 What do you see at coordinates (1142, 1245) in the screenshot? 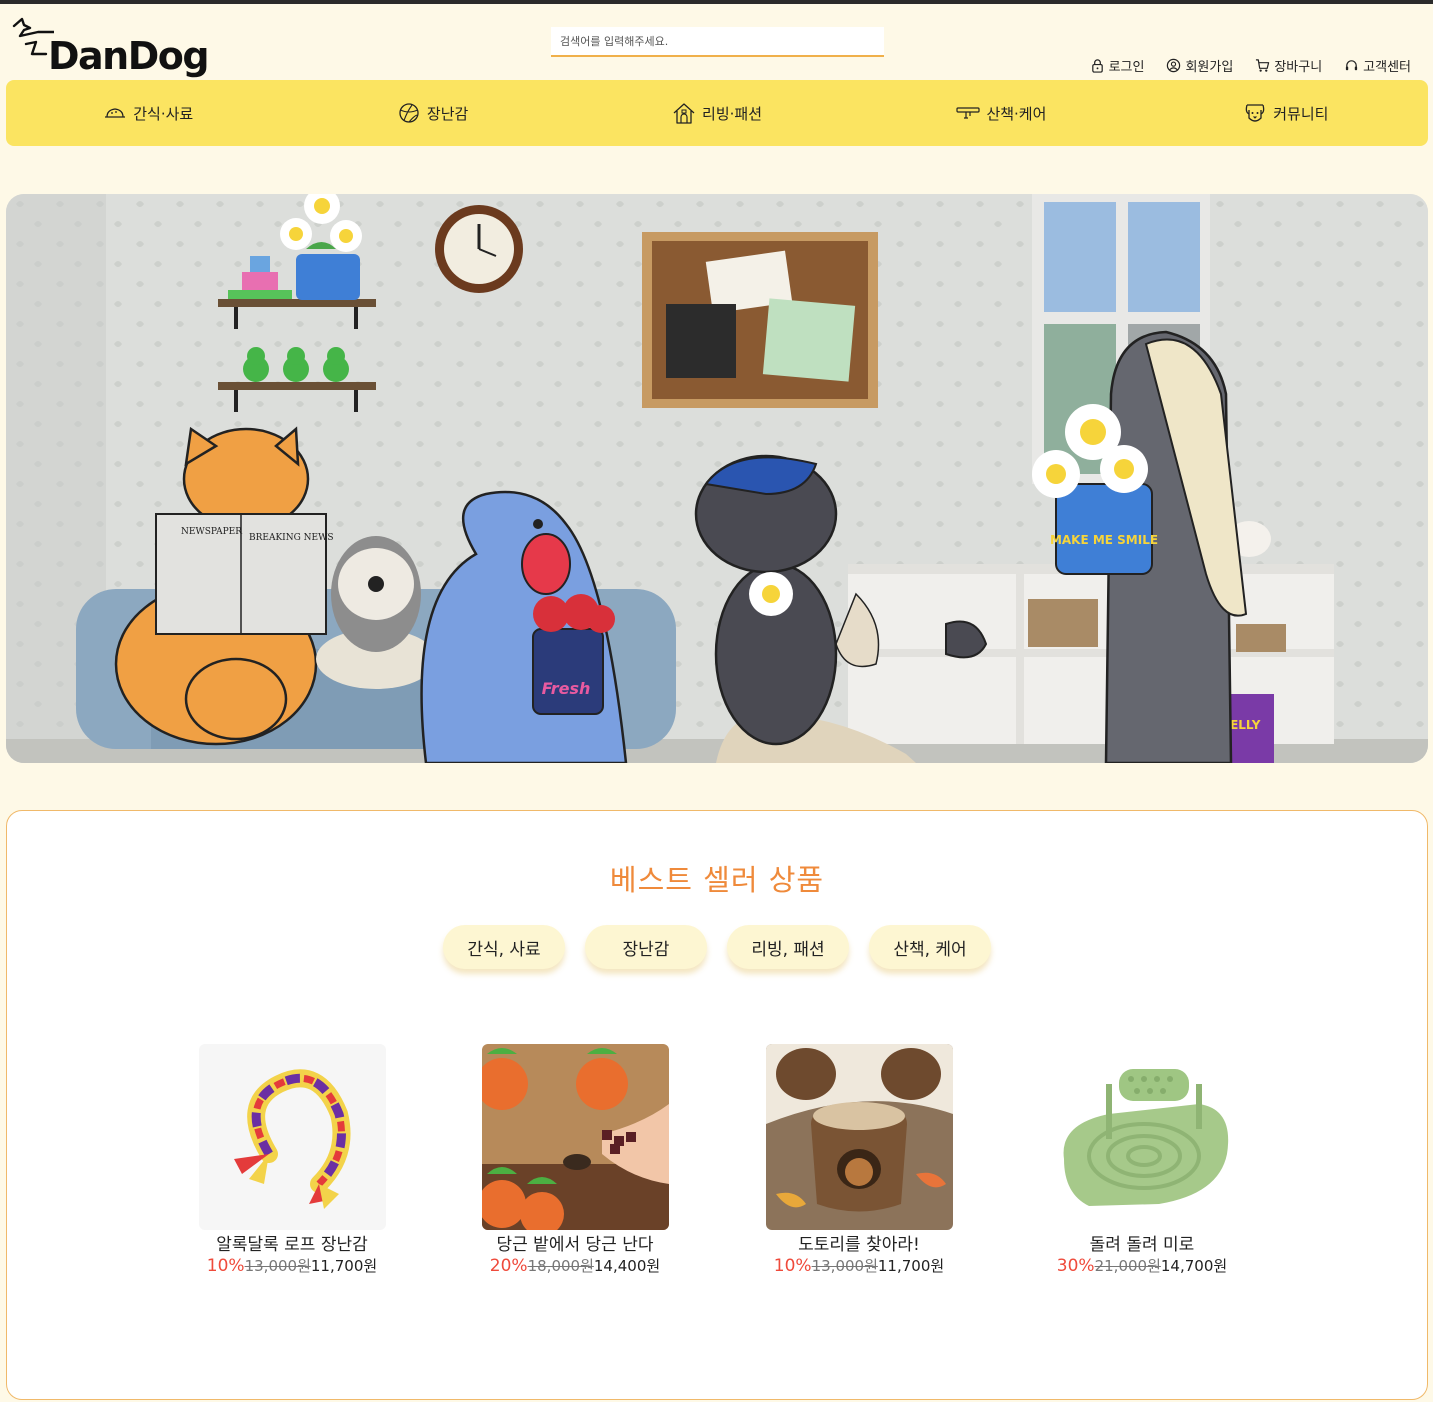
I see `product-name: 돌려 돌려 미로` at bounding box center [1142, 1245].